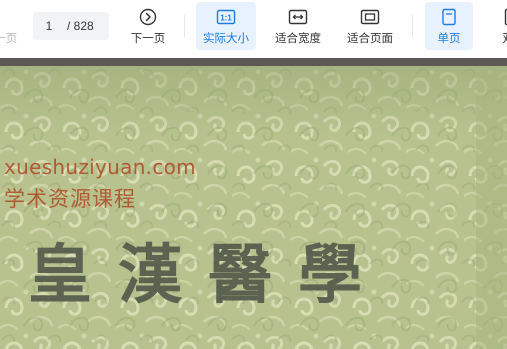 The image size is (507, 349). Describe the element at coordinates (298, 38) in the screenshot. I see `fit-width-label: 适合宽度` at that location.